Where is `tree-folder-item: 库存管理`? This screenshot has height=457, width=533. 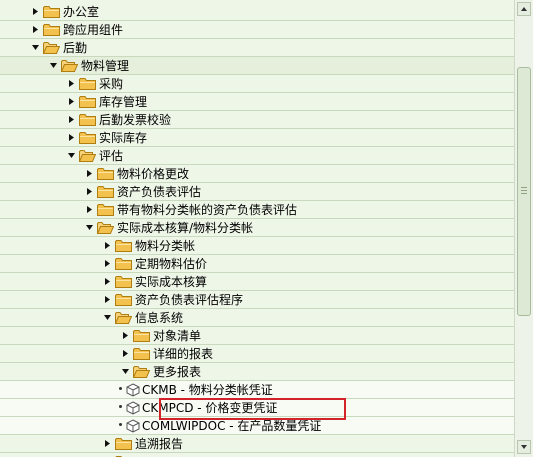 tree-folder-item: 库存管理 is located at coordinates (257, 102).